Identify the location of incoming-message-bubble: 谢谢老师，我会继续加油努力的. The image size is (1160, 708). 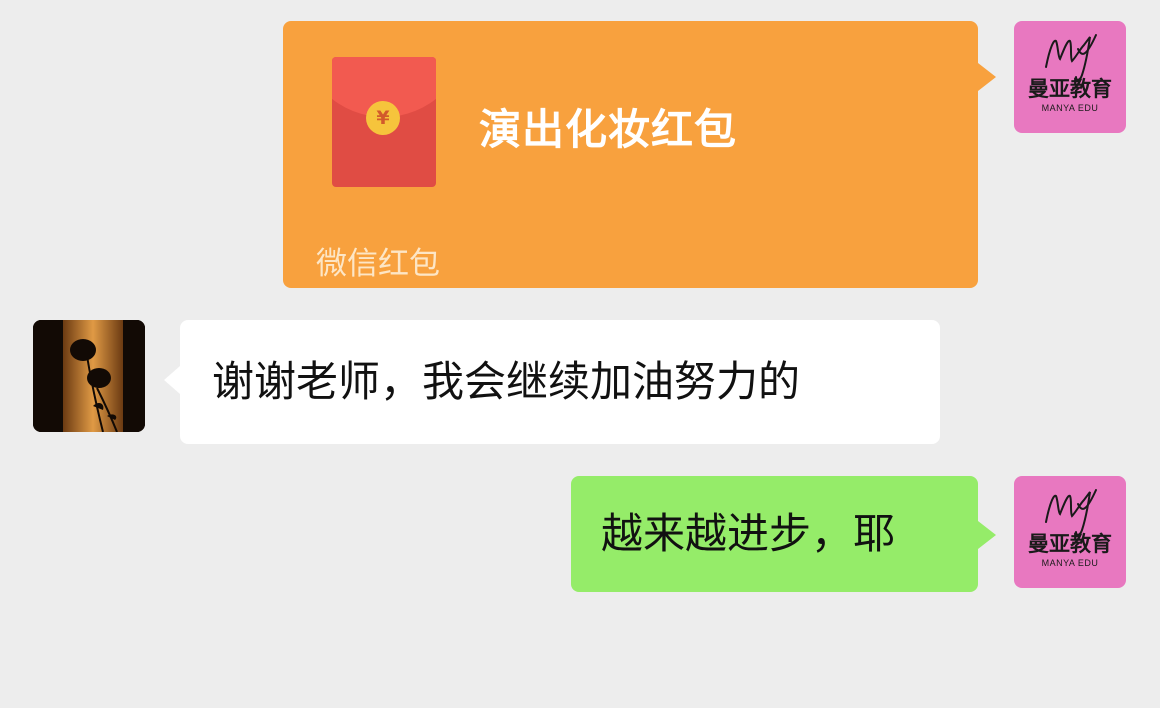
(552, 382).